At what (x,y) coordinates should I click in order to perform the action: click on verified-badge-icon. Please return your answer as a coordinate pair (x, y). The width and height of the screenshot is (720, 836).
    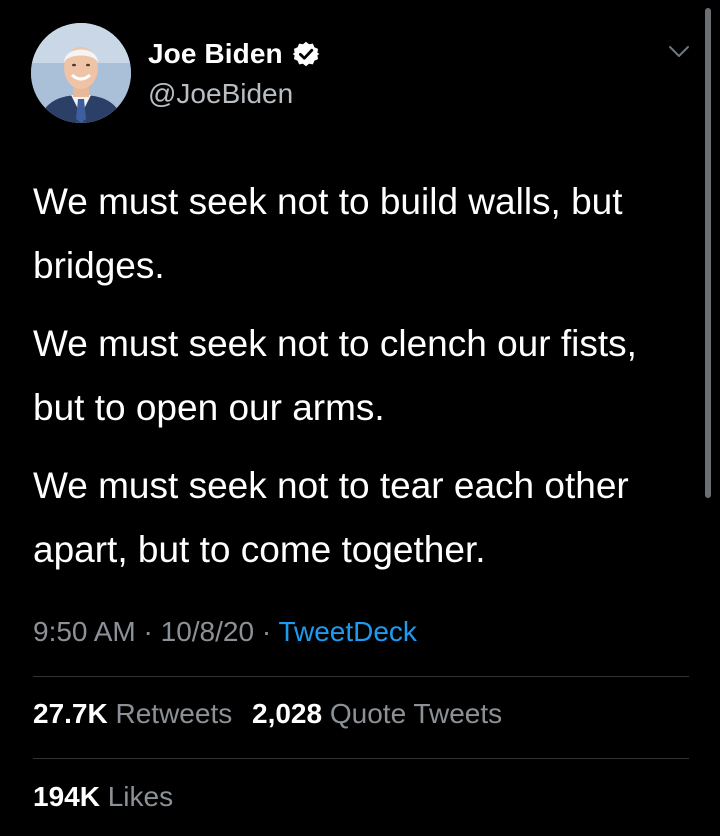
    Looking at the image, I should click on (306, 54).